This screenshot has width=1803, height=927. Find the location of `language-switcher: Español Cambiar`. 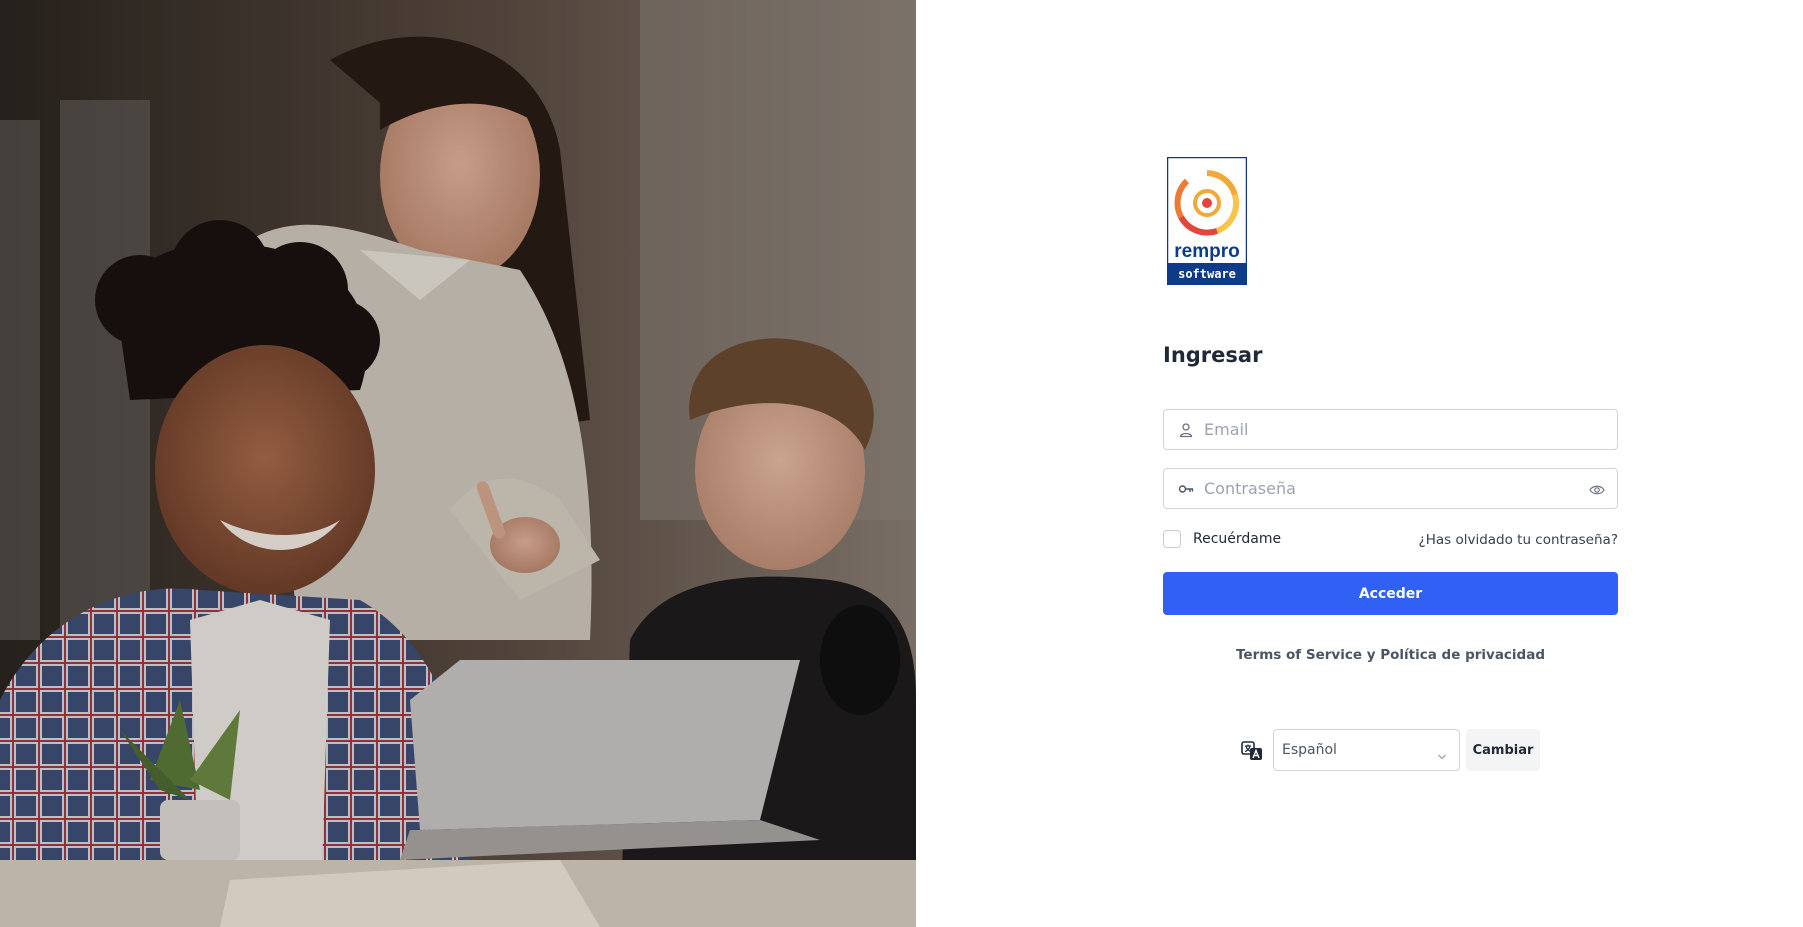

language-switcher: Español Cambiar is located at coordinates (1390, 750).